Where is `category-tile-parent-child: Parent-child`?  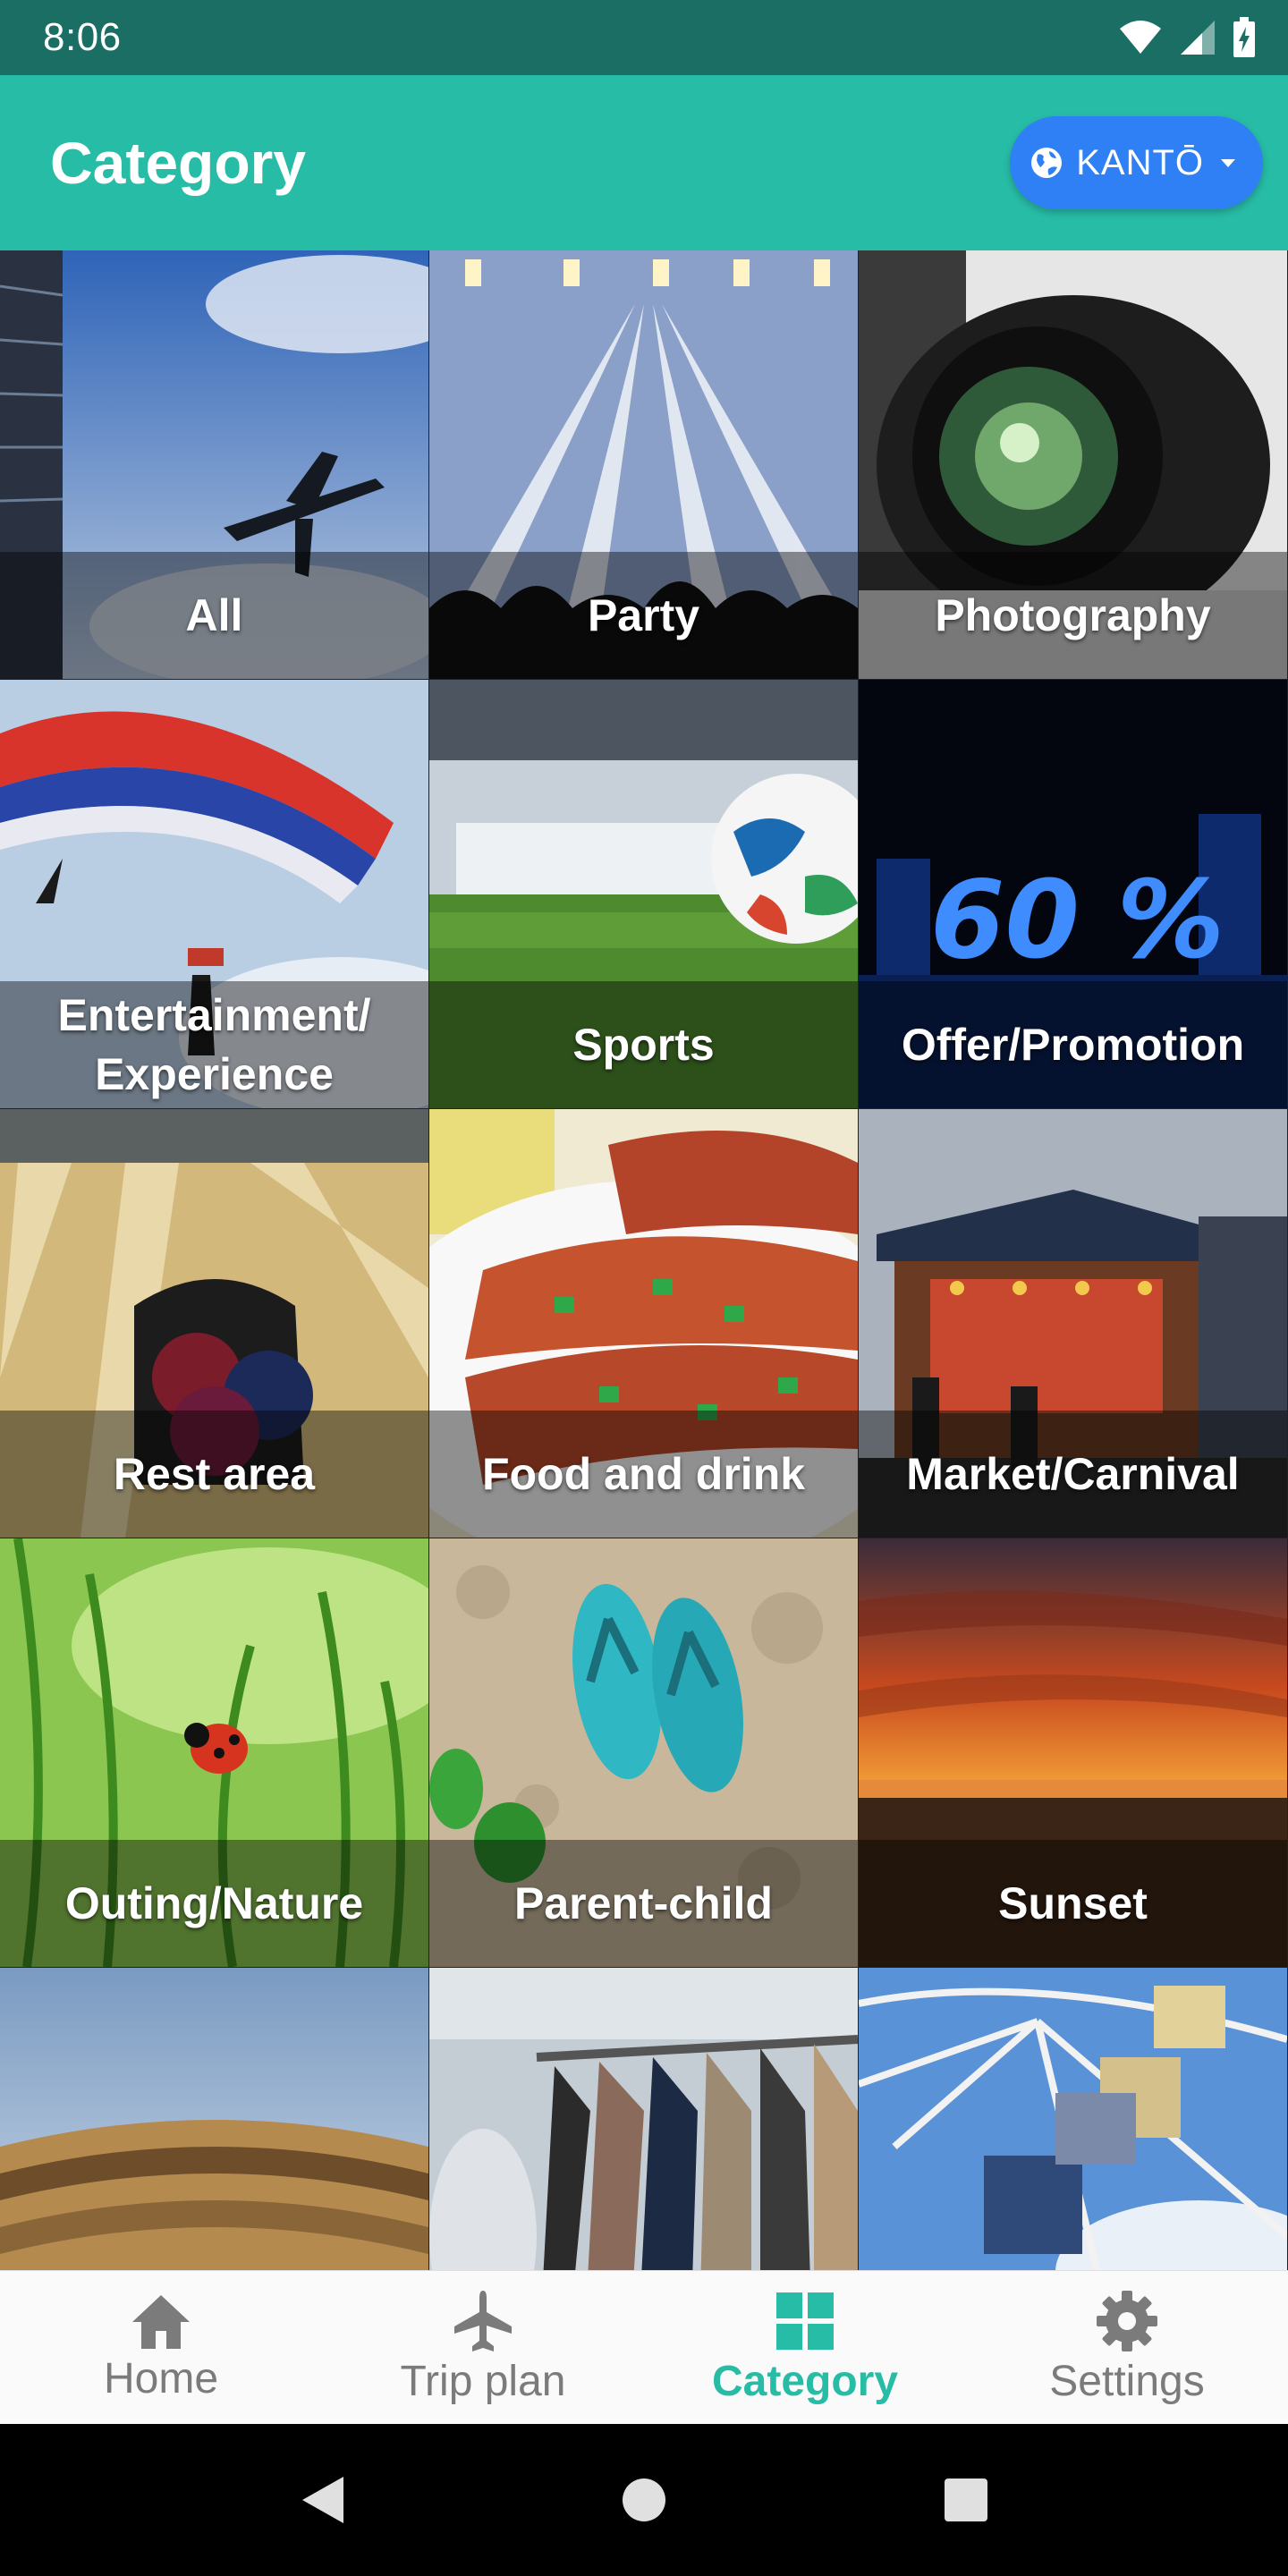
category-tile-parent-child: Parent-child is located at coordinates (643, 1752).